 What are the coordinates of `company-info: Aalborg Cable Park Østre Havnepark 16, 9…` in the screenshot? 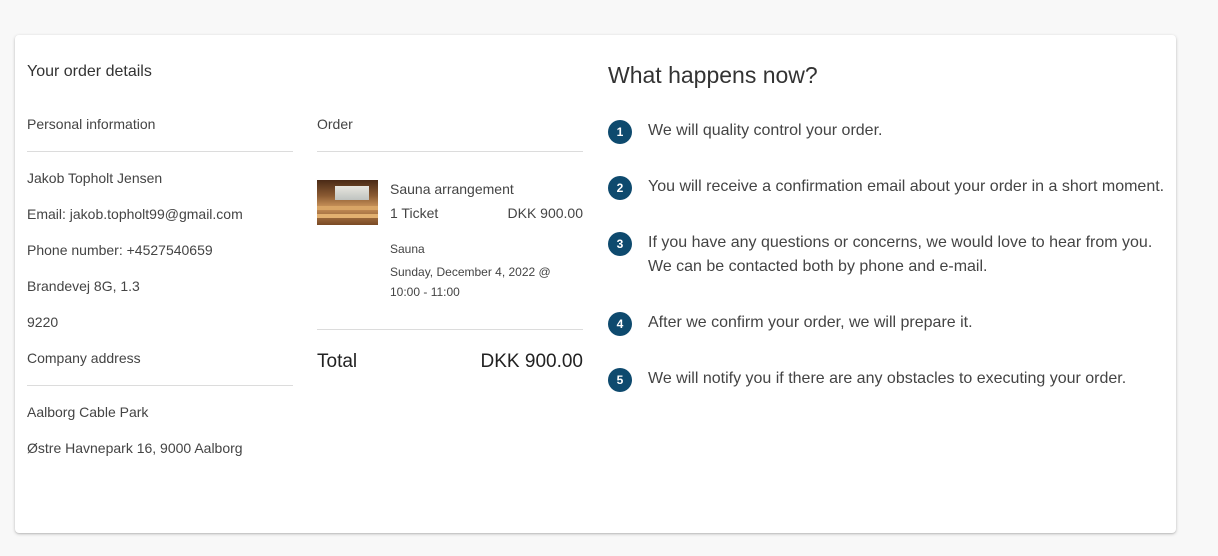 It's located at (160, 421).